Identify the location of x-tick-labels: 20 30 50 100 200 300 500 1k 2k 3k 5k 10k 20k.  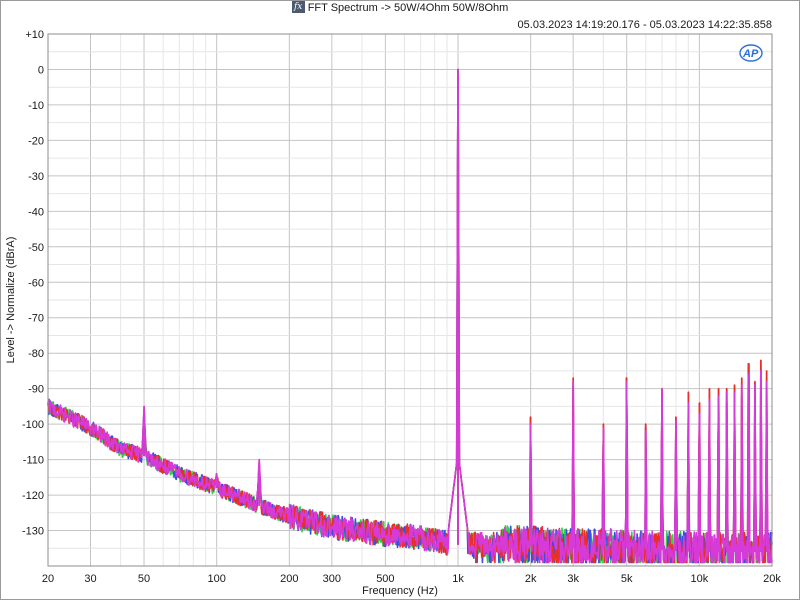
(411, 579).